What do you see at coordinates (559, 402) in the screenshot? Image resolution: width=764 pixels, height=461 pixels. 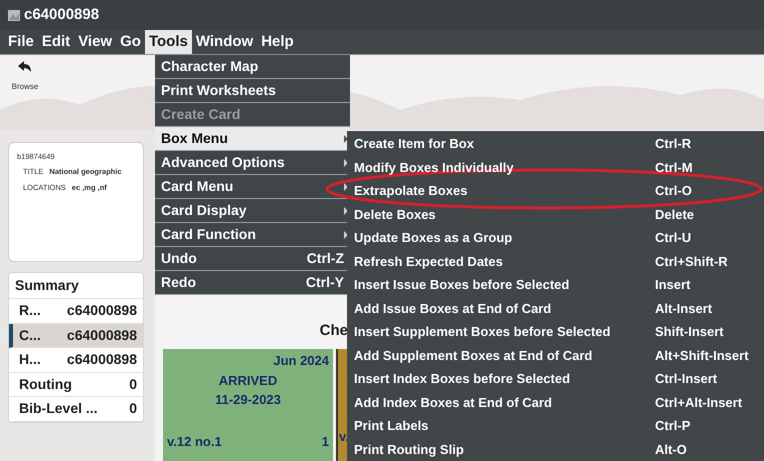 I see `menu-item: Add Index Boxes at End of Card Ctrl+Alt-Insert` at bounding box center [559, 402].